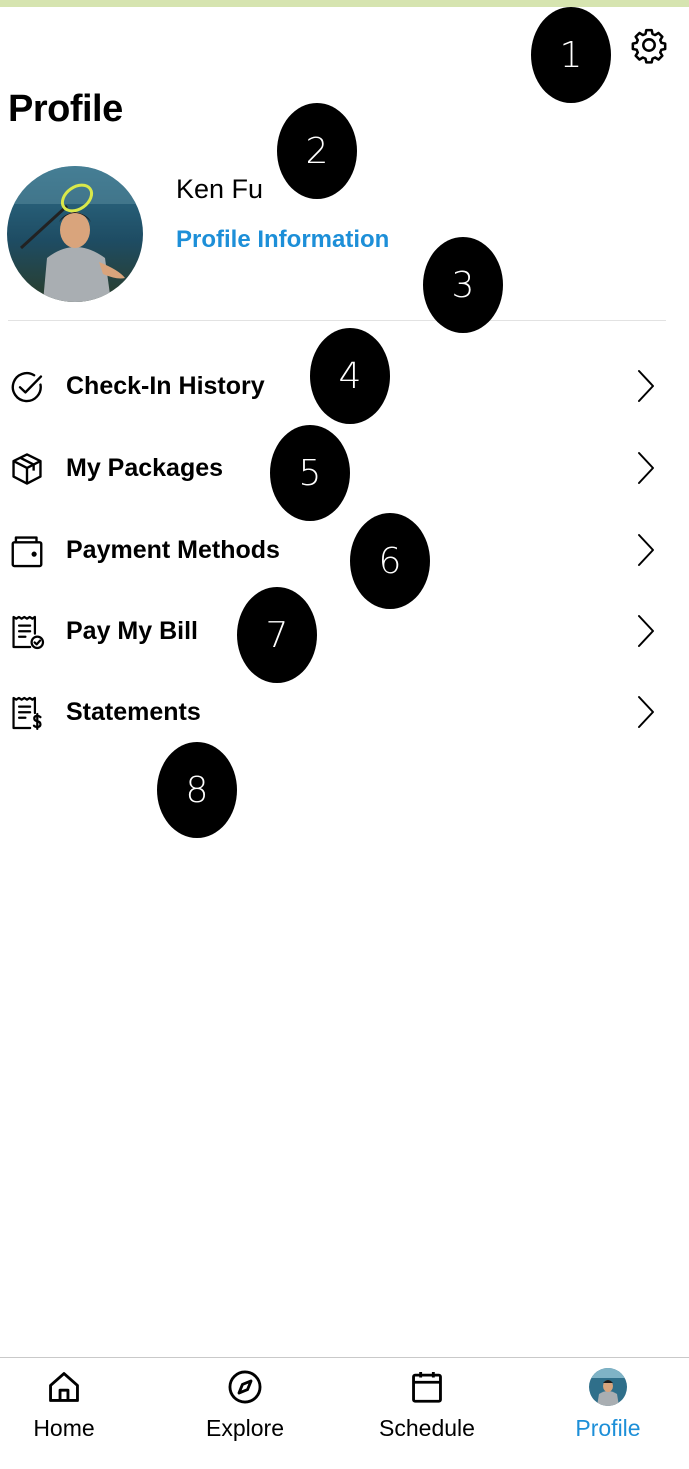 The image size is (689, 1469). I want to click on user-name: Ken Fu, so click(220, 189).